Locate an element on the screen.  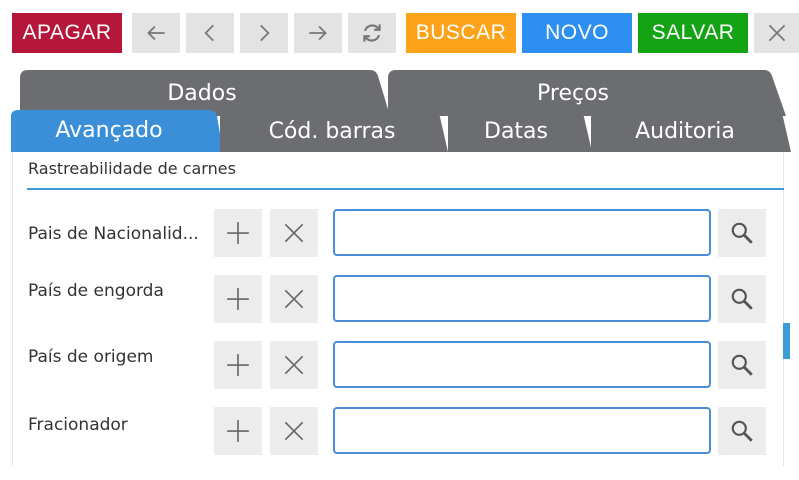
close-button is located at coordinates (776, 33).